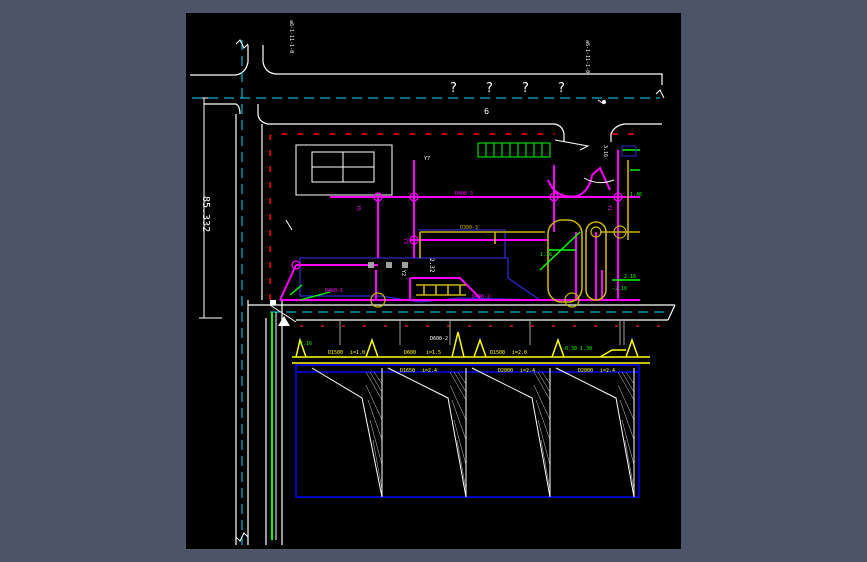 Image resolution: width=867 pixels, height=562 pixels. Describe the element at coordinates (453, 88) in the screenshot. I see `road-mark-1: ?` at that location.